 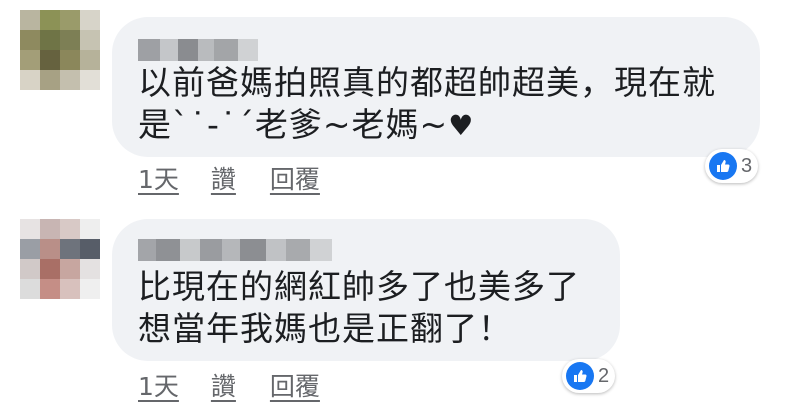 What do you see at coordinates (747, 165) in the screenshot?
I see `reaction-count: 3` at bounding box center [747, 165].